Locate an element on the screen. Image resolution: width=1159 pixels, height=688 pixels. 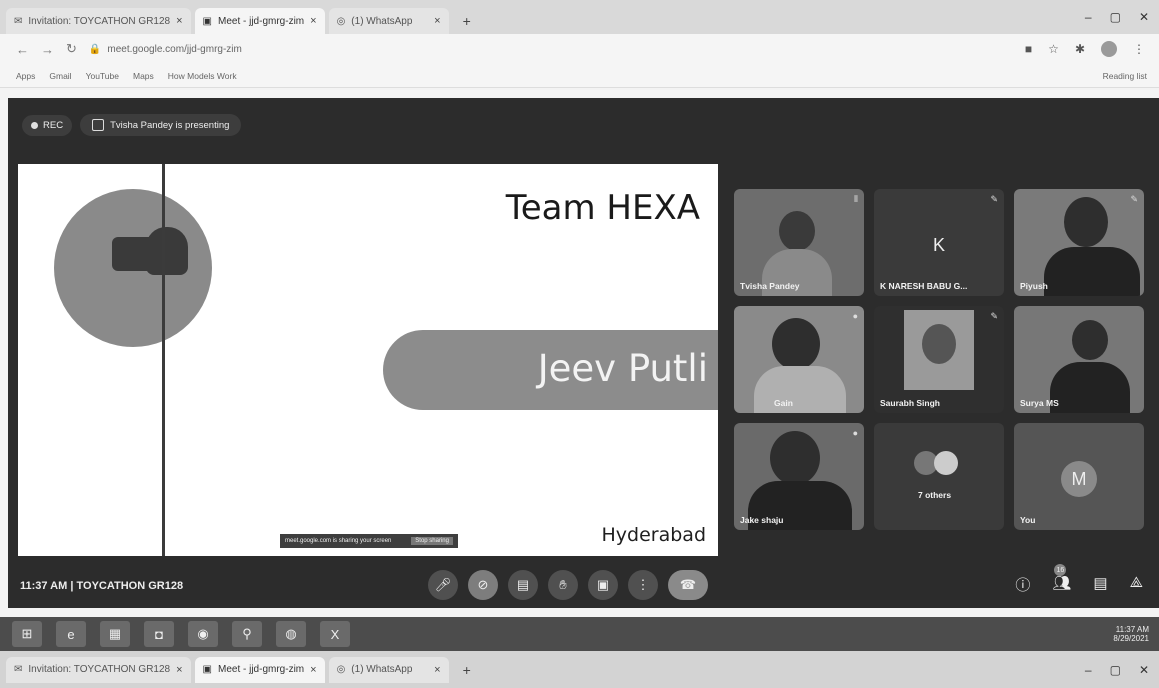
bookmark-gmail: Gmail is located at coordinates (60, 76).